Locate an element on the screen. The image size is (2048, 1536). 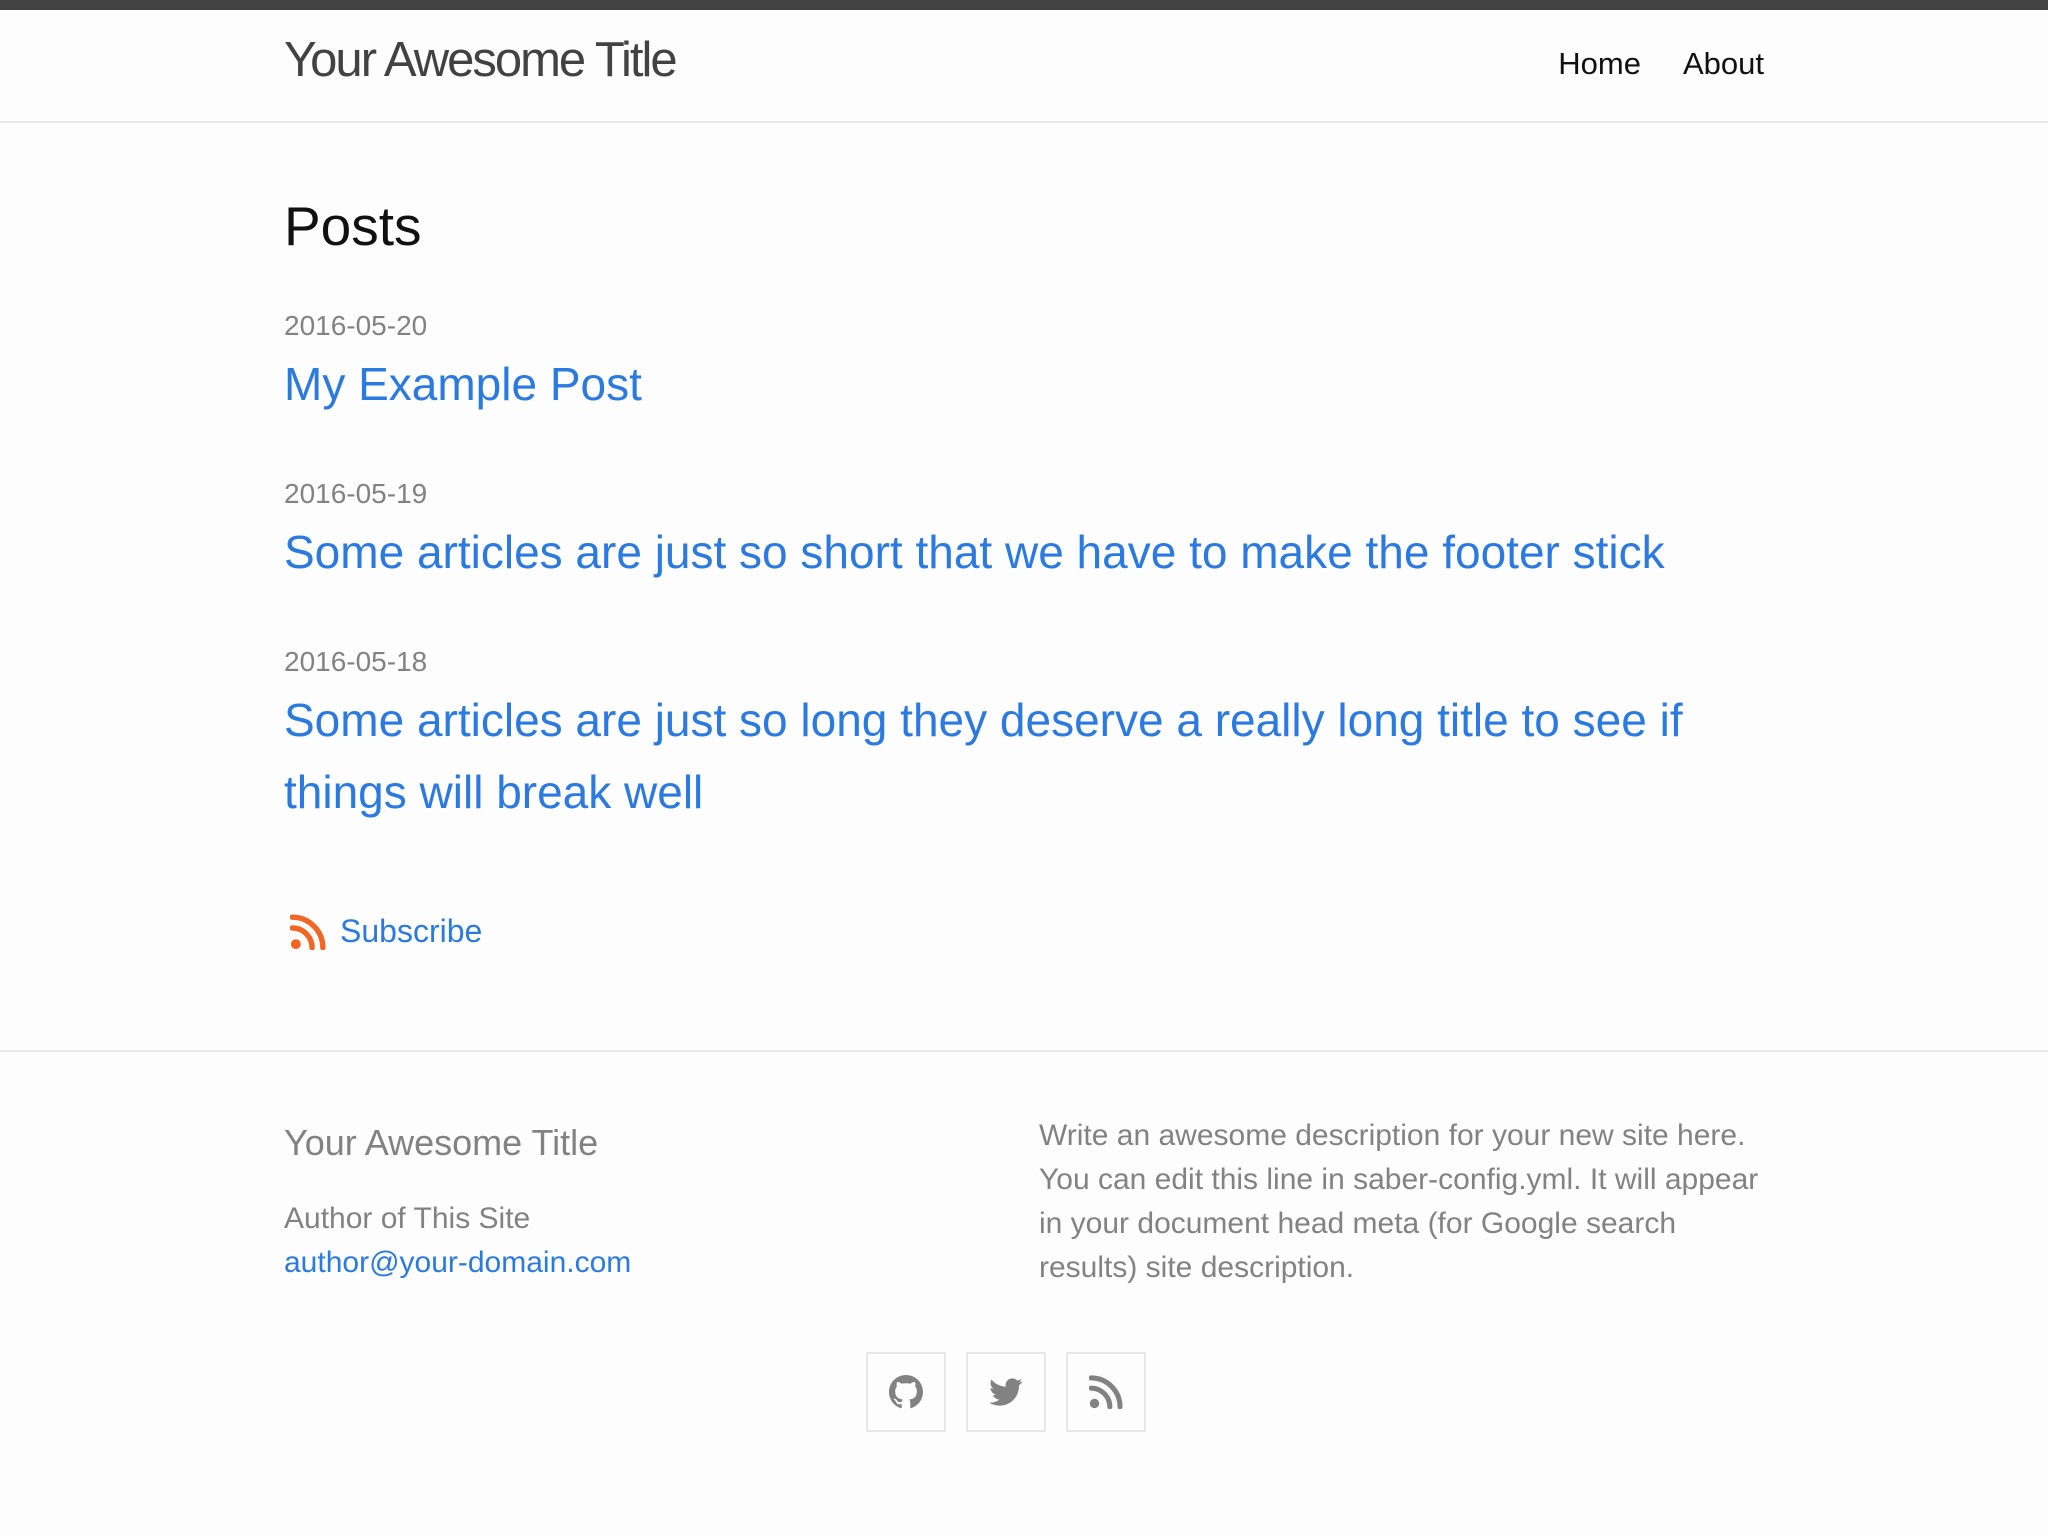
top-accent-bar is located at coordinates (1024, 5).